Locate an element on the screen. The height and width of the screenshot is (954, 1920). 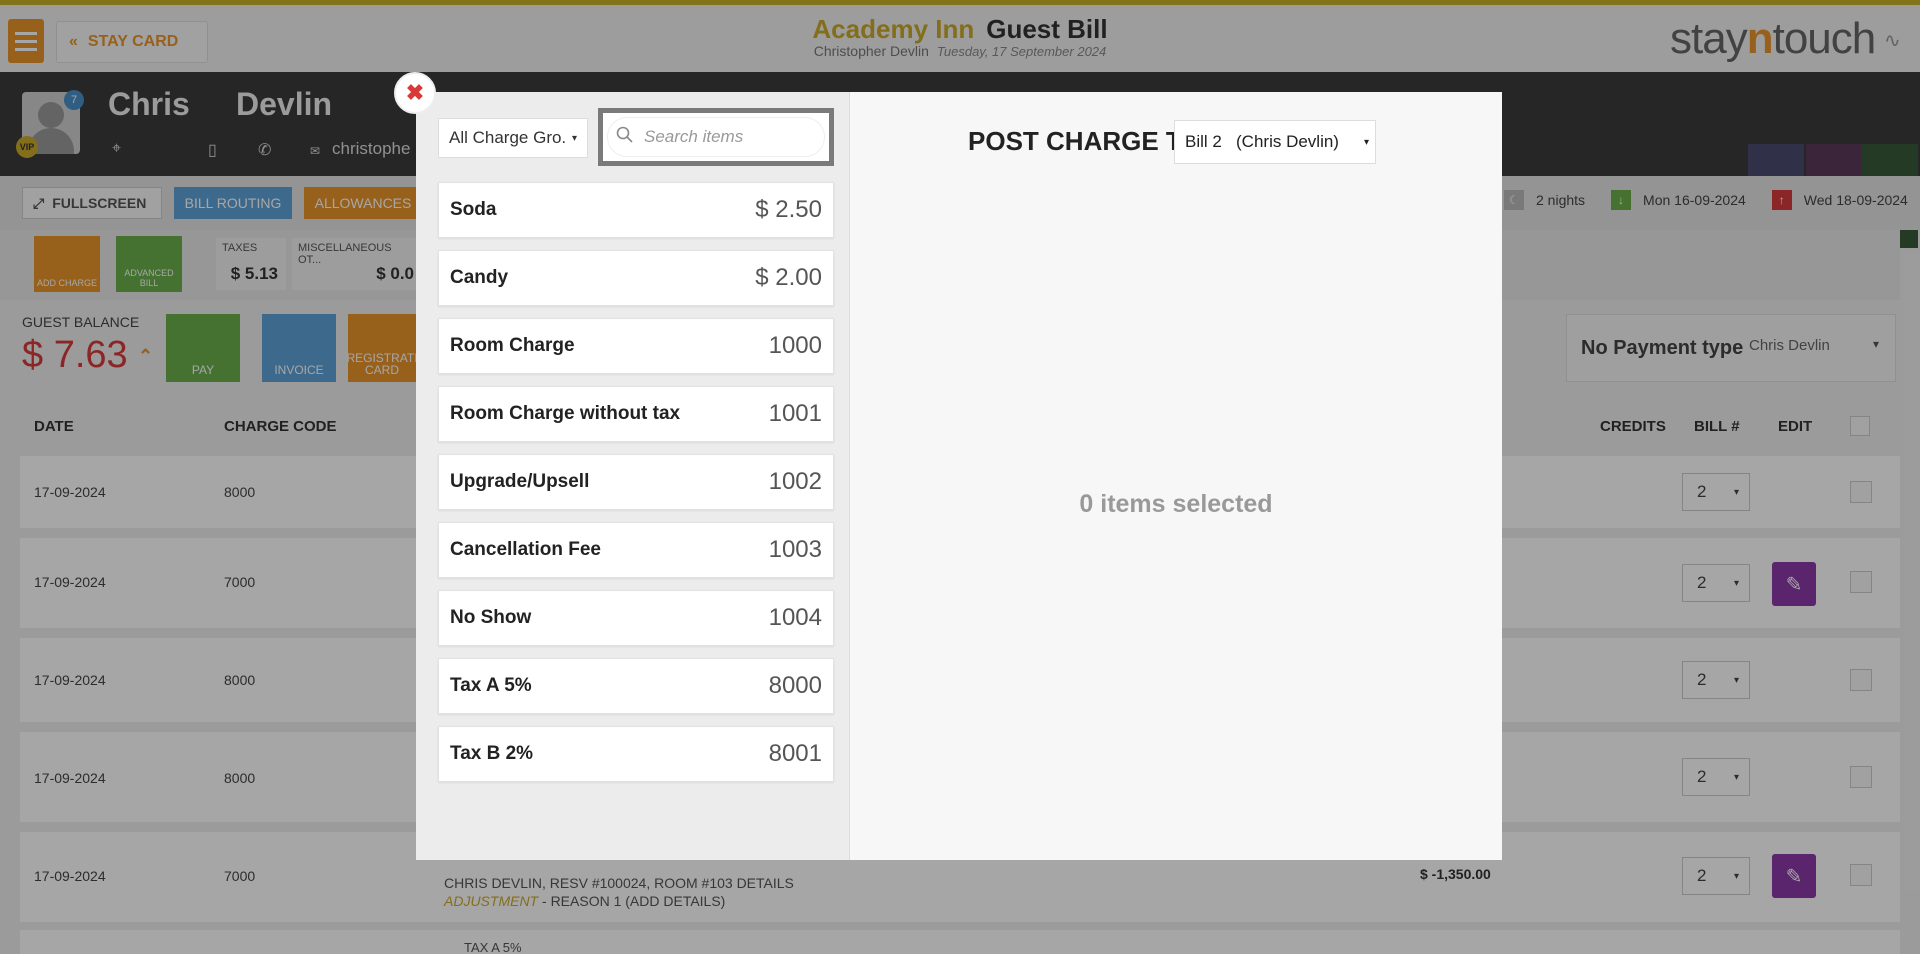
charge-item: Upgrade/Upsell 1002 is located at coordinates (636, 482).